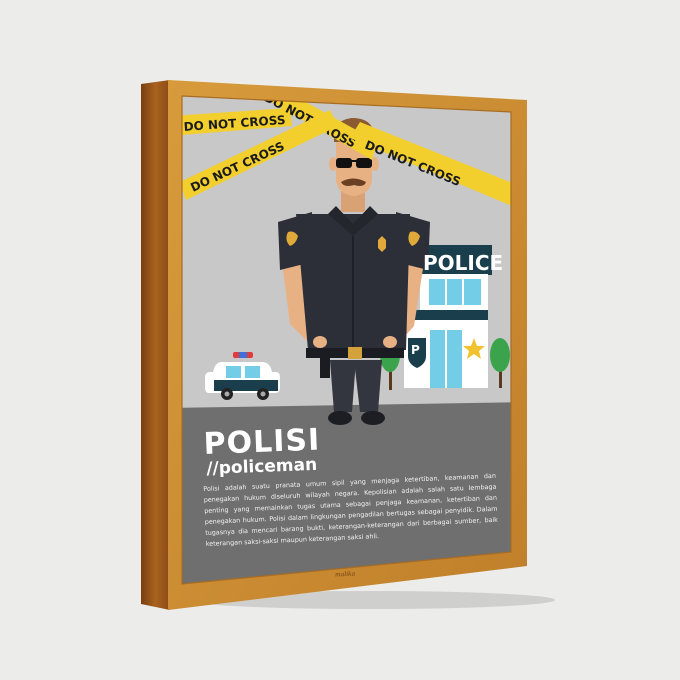  Describe the element at coordinates (415, 350) in the screenshot. I see `station-letter: P` at that location.